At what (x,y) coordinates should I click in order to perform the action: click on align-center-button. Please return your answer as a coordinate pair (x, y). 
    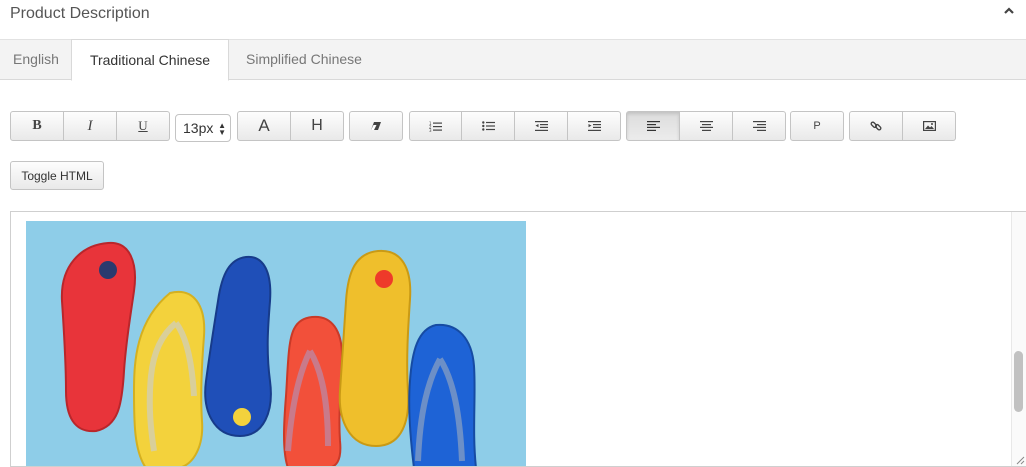
    Looking at the image, I should click on (706, 126).